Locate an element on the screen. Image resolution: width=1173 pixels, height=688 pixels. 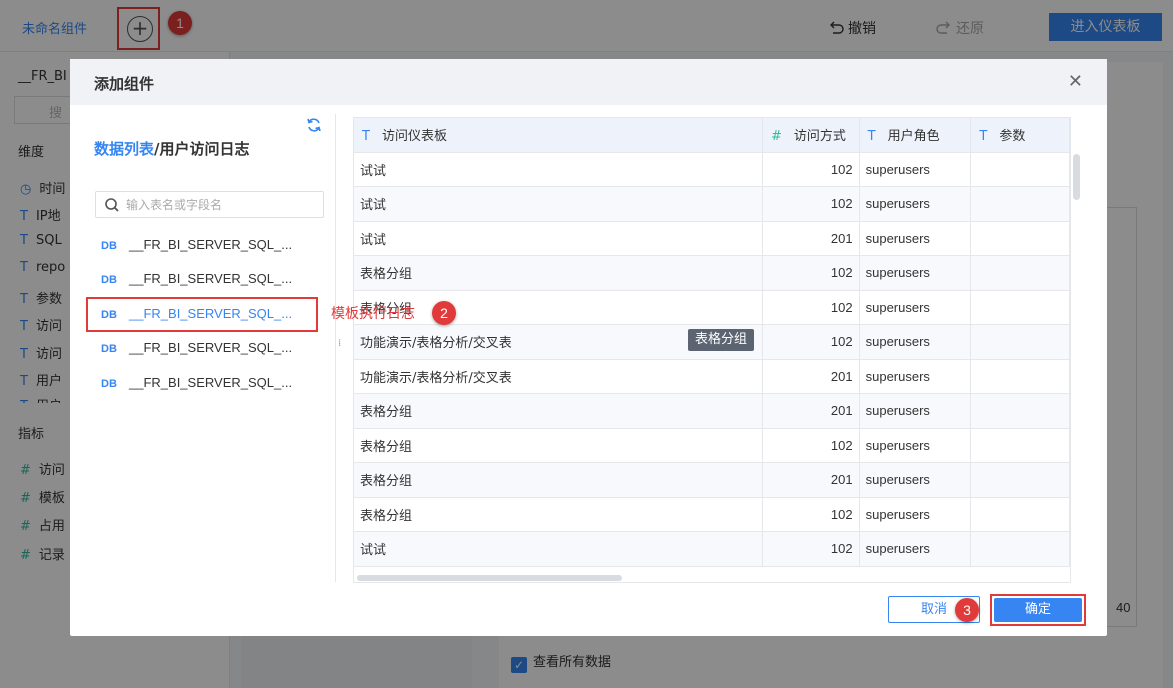
resize-handle-icon: ⁞ is located at coordinates (341, 348).